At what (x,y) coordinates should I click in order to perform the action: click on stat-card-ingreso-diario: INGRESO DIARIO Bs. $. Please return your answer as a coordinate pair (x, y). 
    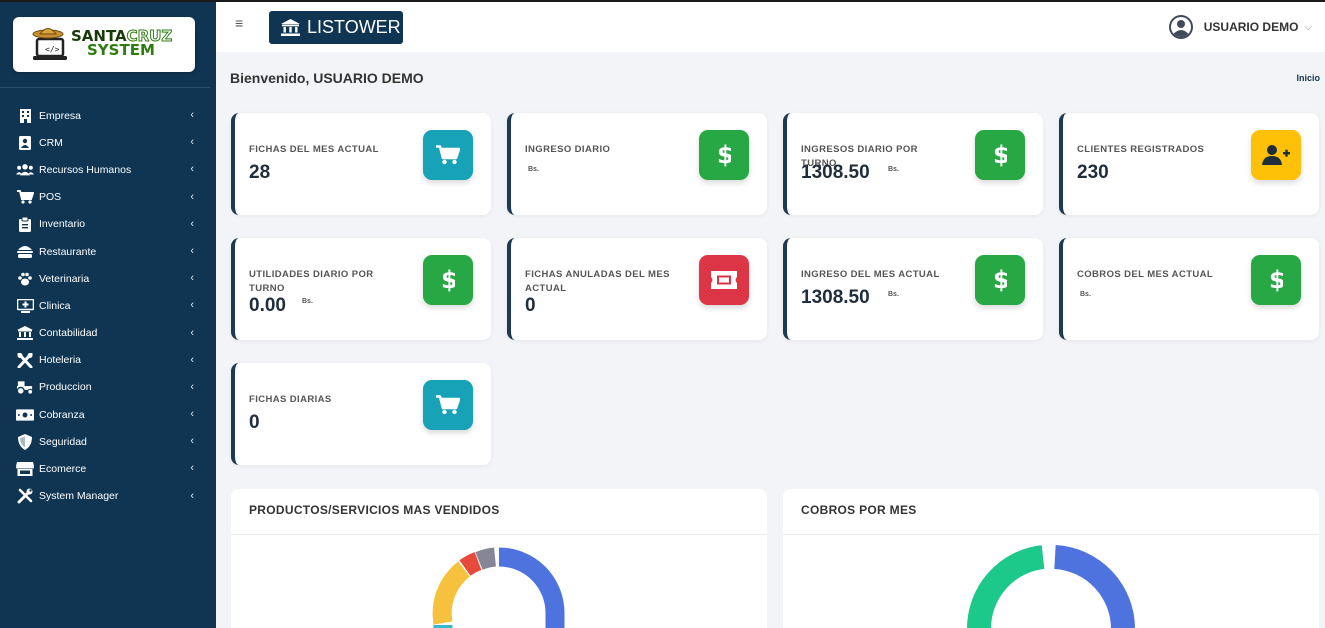
    Looking at the image, I should click on (637, 164).